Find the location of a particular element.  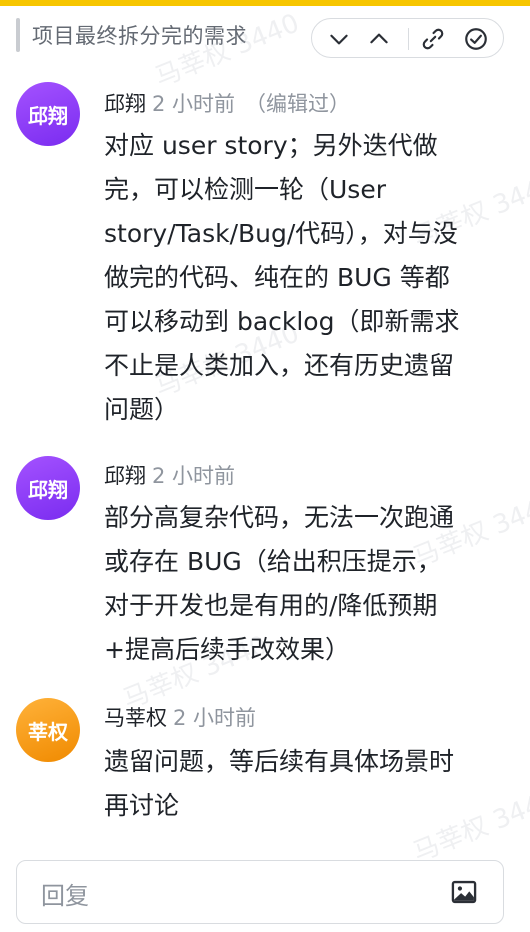

comment-line: story/Task/Bug/代码），对与没 is located at coordinates (281, 233).